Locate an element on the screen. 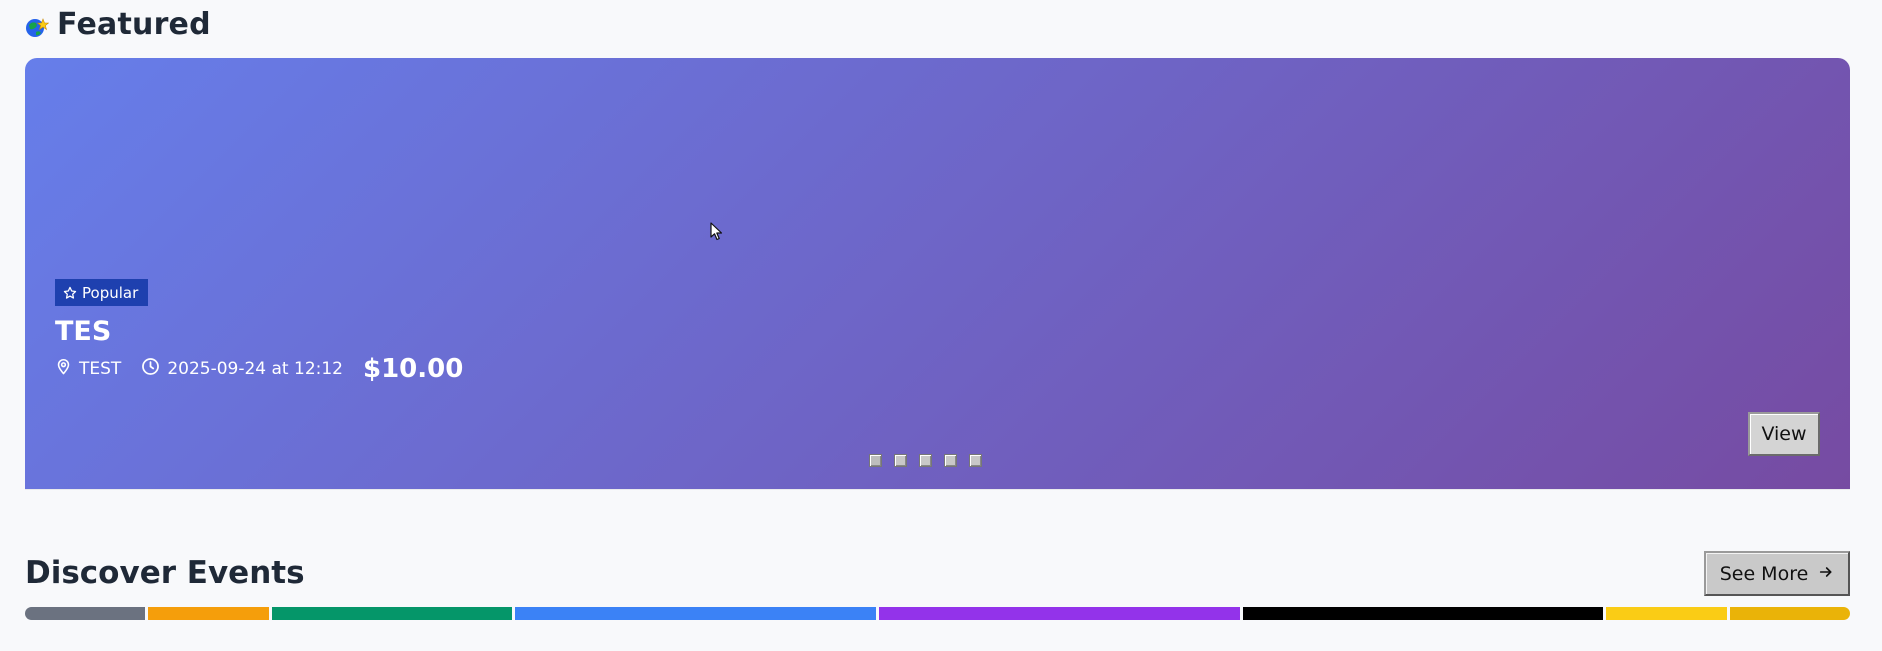 The width and height of the screenshot is (1882, 651). globe-star-icon is located at coordinates (37, 27).